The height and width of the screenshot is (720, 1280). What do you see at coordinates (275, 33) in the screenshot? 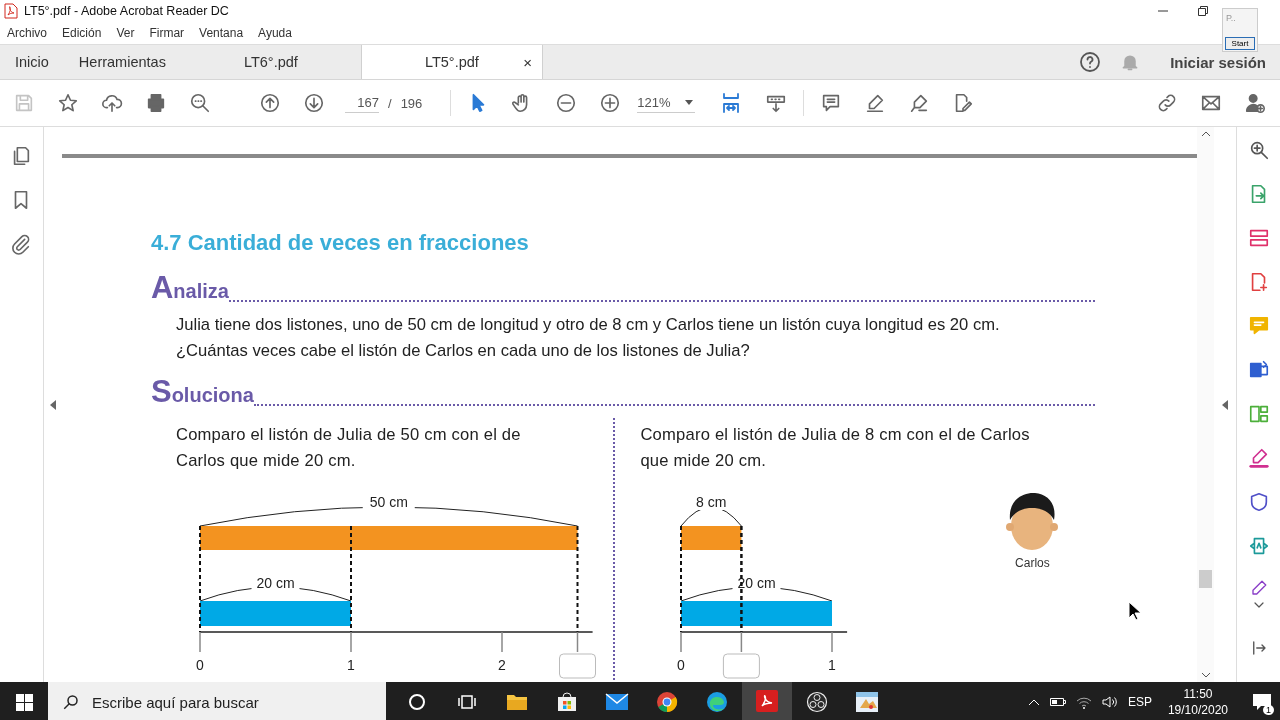
I see `menu-item: Ayuda` at bounding box center [275, 33].